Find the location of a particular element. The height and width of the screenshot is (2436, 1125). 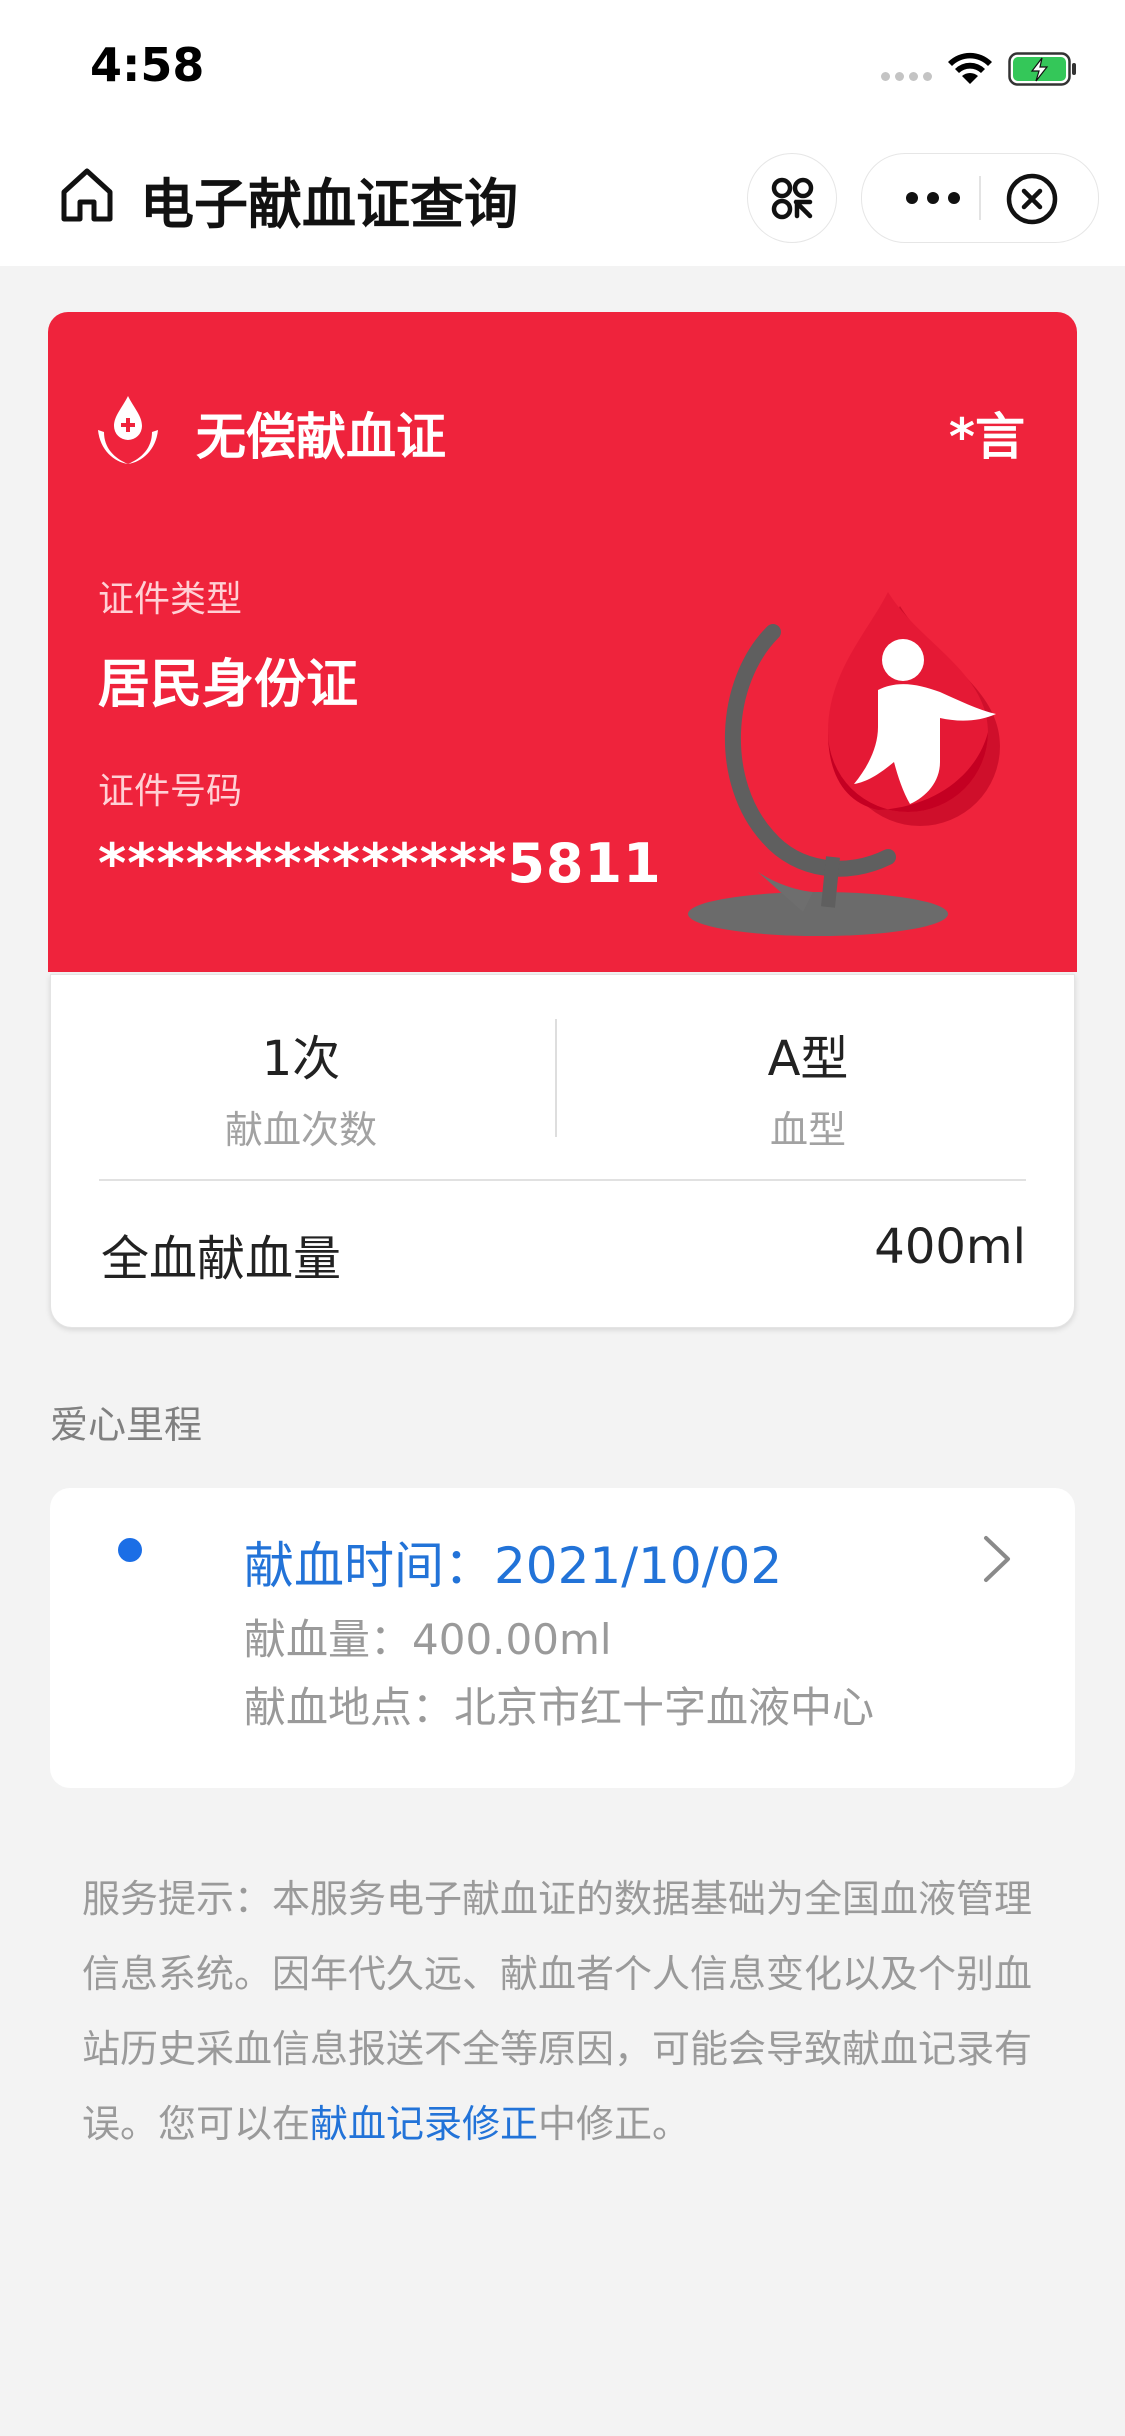

chevron-right-icon is located at coordinates (997, 1559).